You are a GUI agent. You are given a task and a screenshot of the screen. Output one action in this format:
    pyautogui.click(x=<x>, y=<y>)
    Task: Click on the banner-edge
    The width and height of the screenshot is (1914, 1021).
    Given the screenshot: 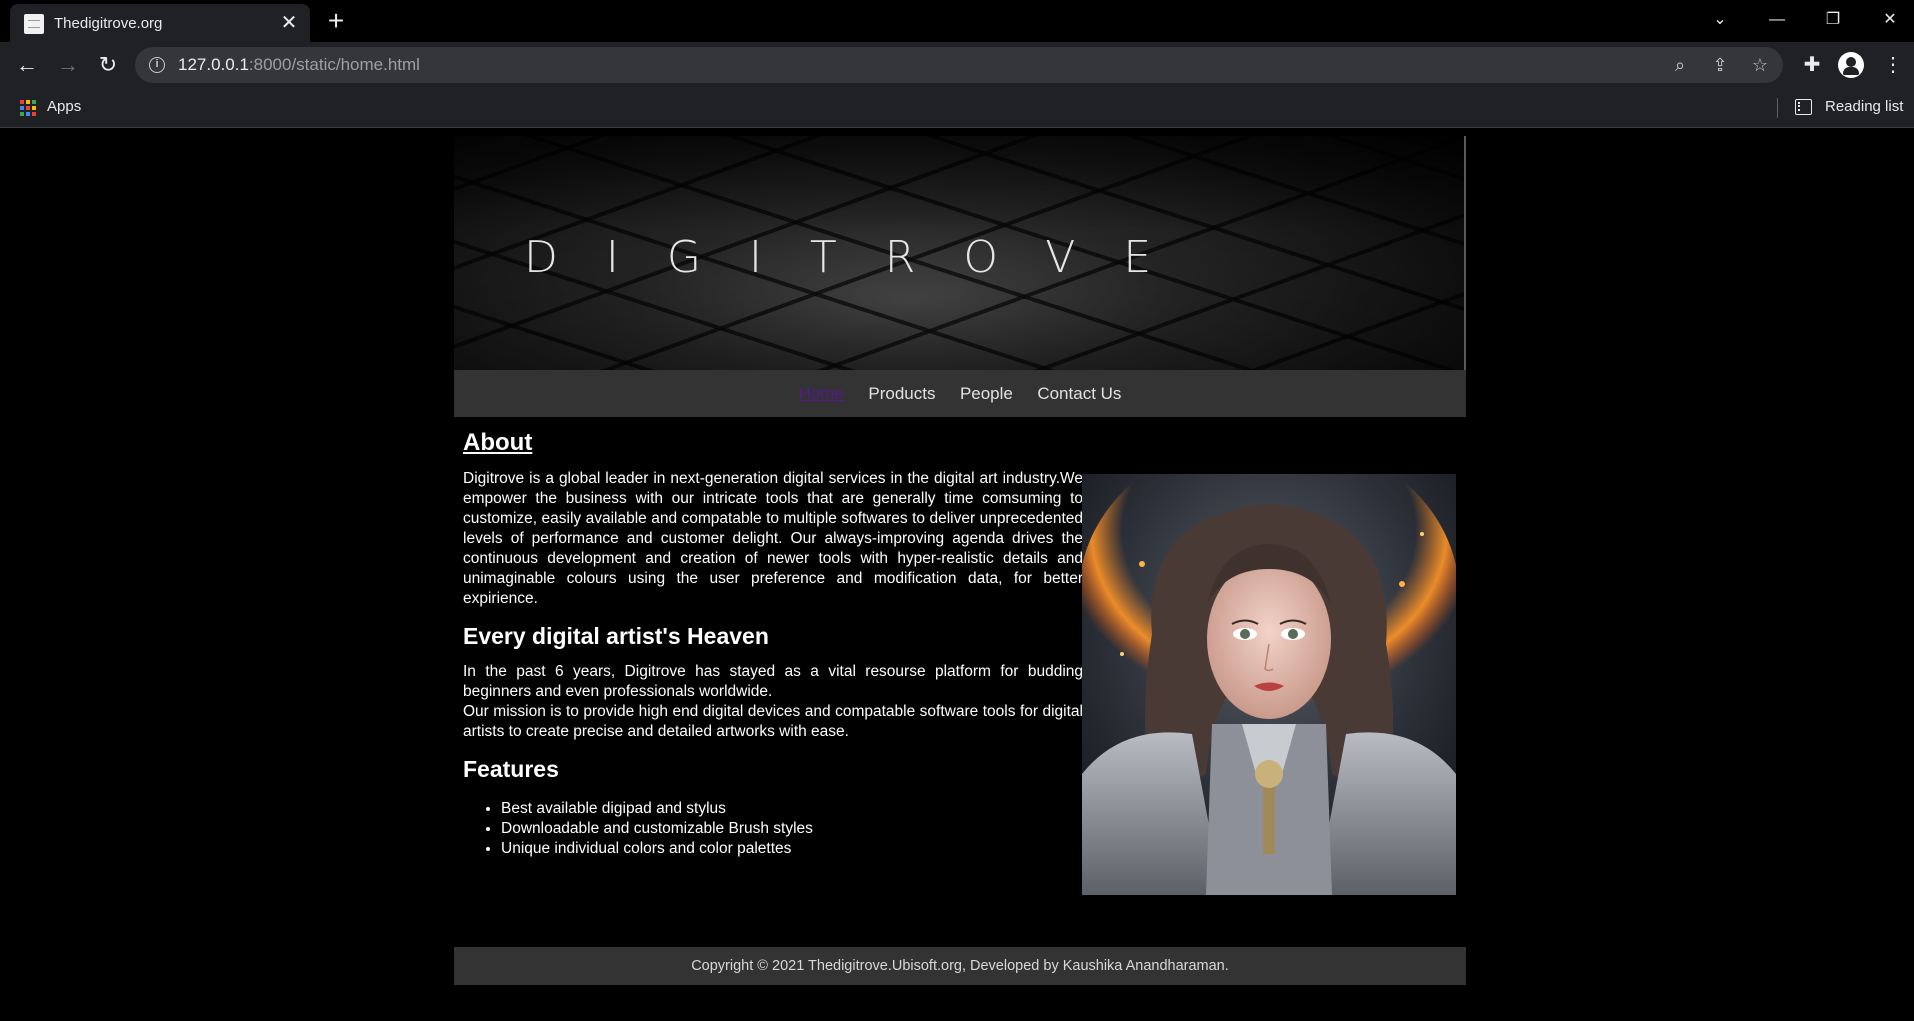 What is the action you would take?
    pyautogui.click(x=1465, y=253)
    